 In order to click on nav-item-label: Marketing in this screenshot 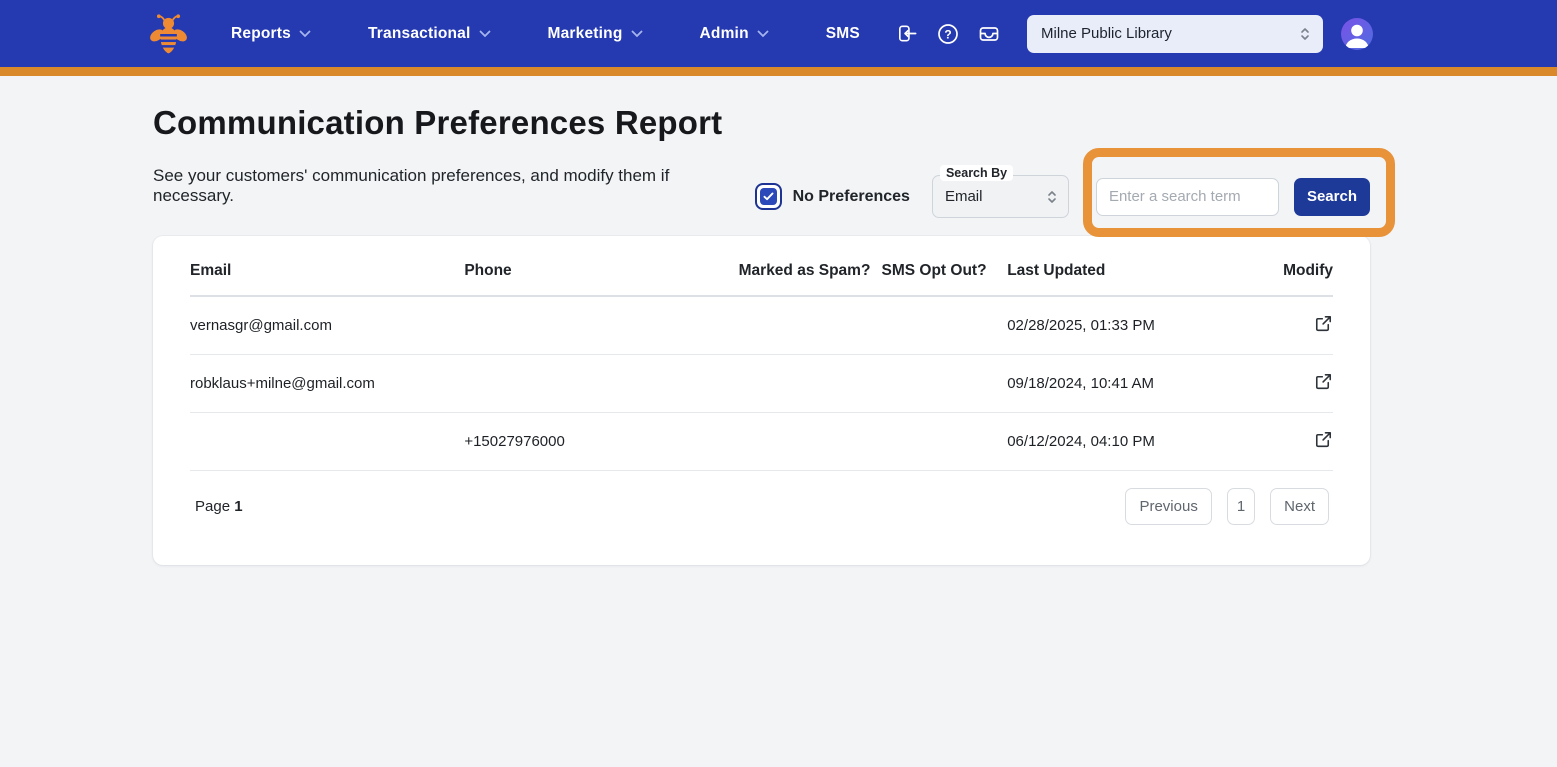, I will do `click(585, 33)`.